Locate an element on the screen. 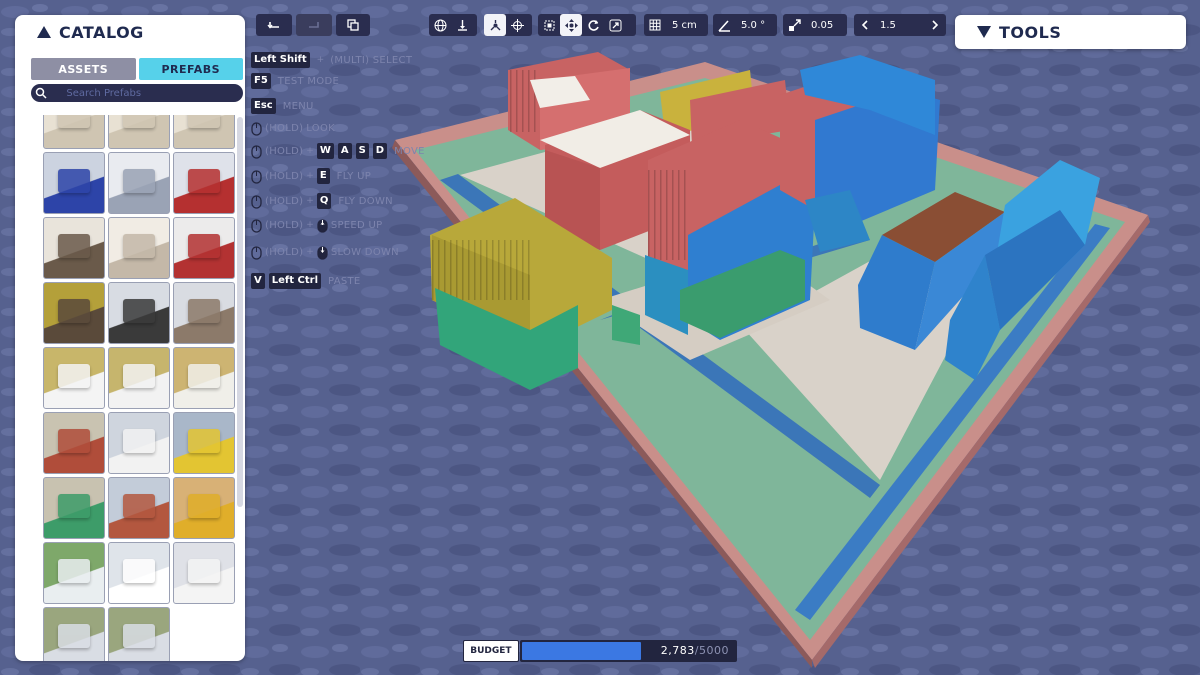  forklift-icon is located at coordinates (204, 506).